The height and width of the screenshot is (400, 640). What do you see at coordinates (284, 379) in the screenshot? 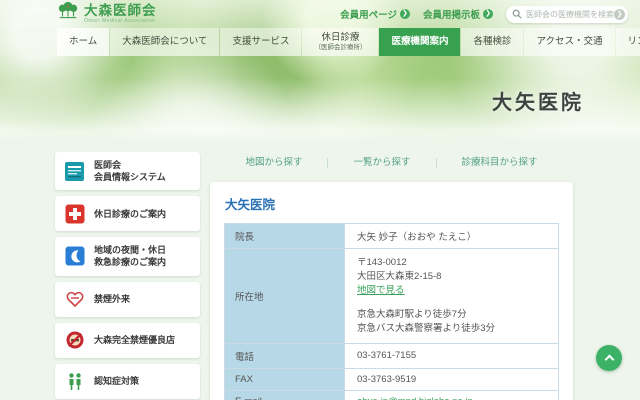
I see `row-label: FAX` at bounding box center [284, 379].